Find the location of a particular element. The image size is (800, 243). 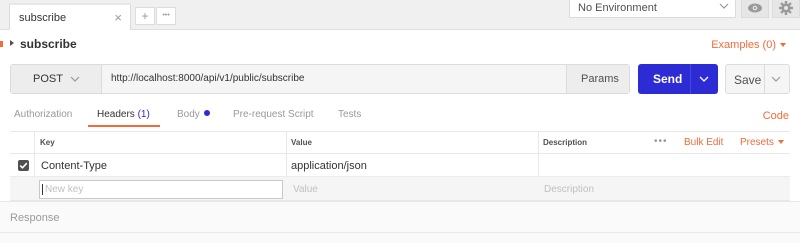

tab-body: Body is located at coordinates (193, 114).